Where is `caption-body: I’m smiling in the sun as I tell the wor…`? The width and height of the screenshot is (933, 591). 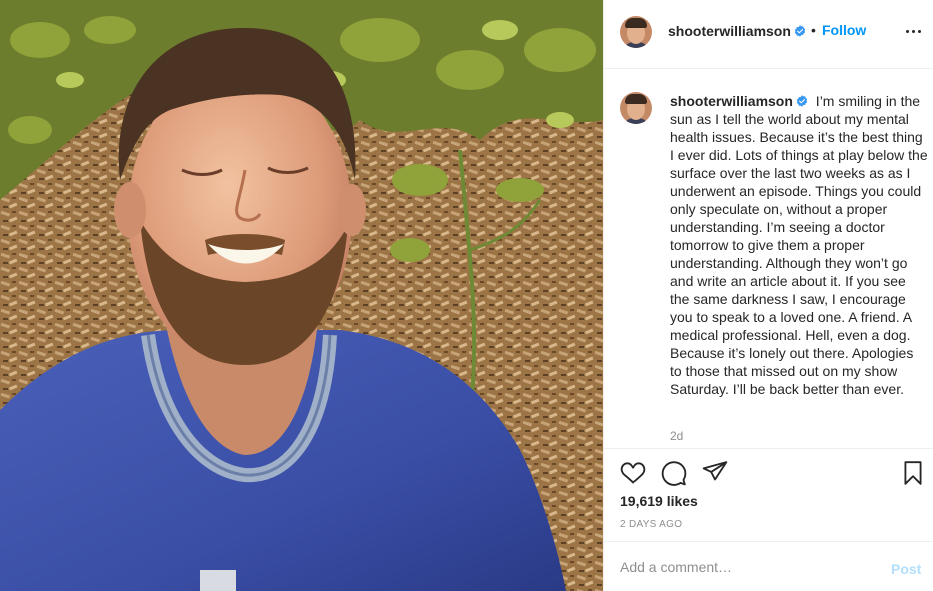
caption-body: I’m smiling in the sun as I tell the wor… is located at coordinates (799, 245).